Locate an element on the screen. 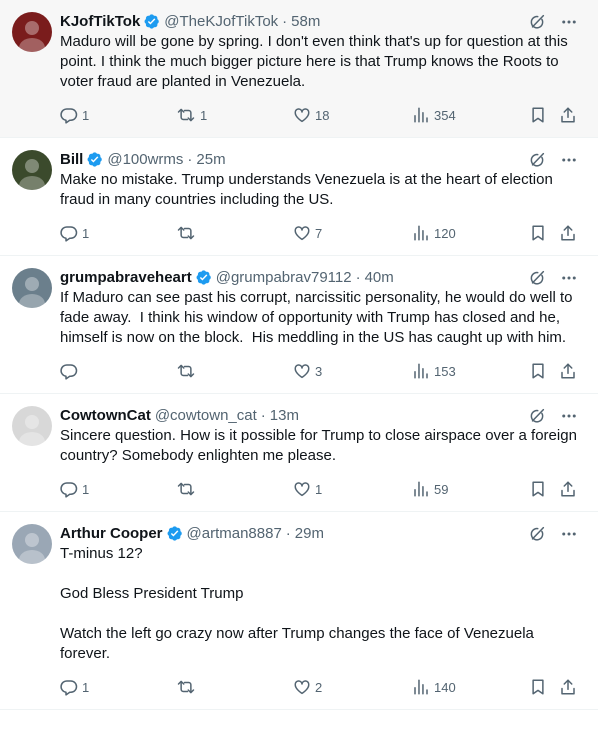  tweet-header: grumpabraveheart @grumpabrav79112 · 40m is located at coordinates (321, 277).